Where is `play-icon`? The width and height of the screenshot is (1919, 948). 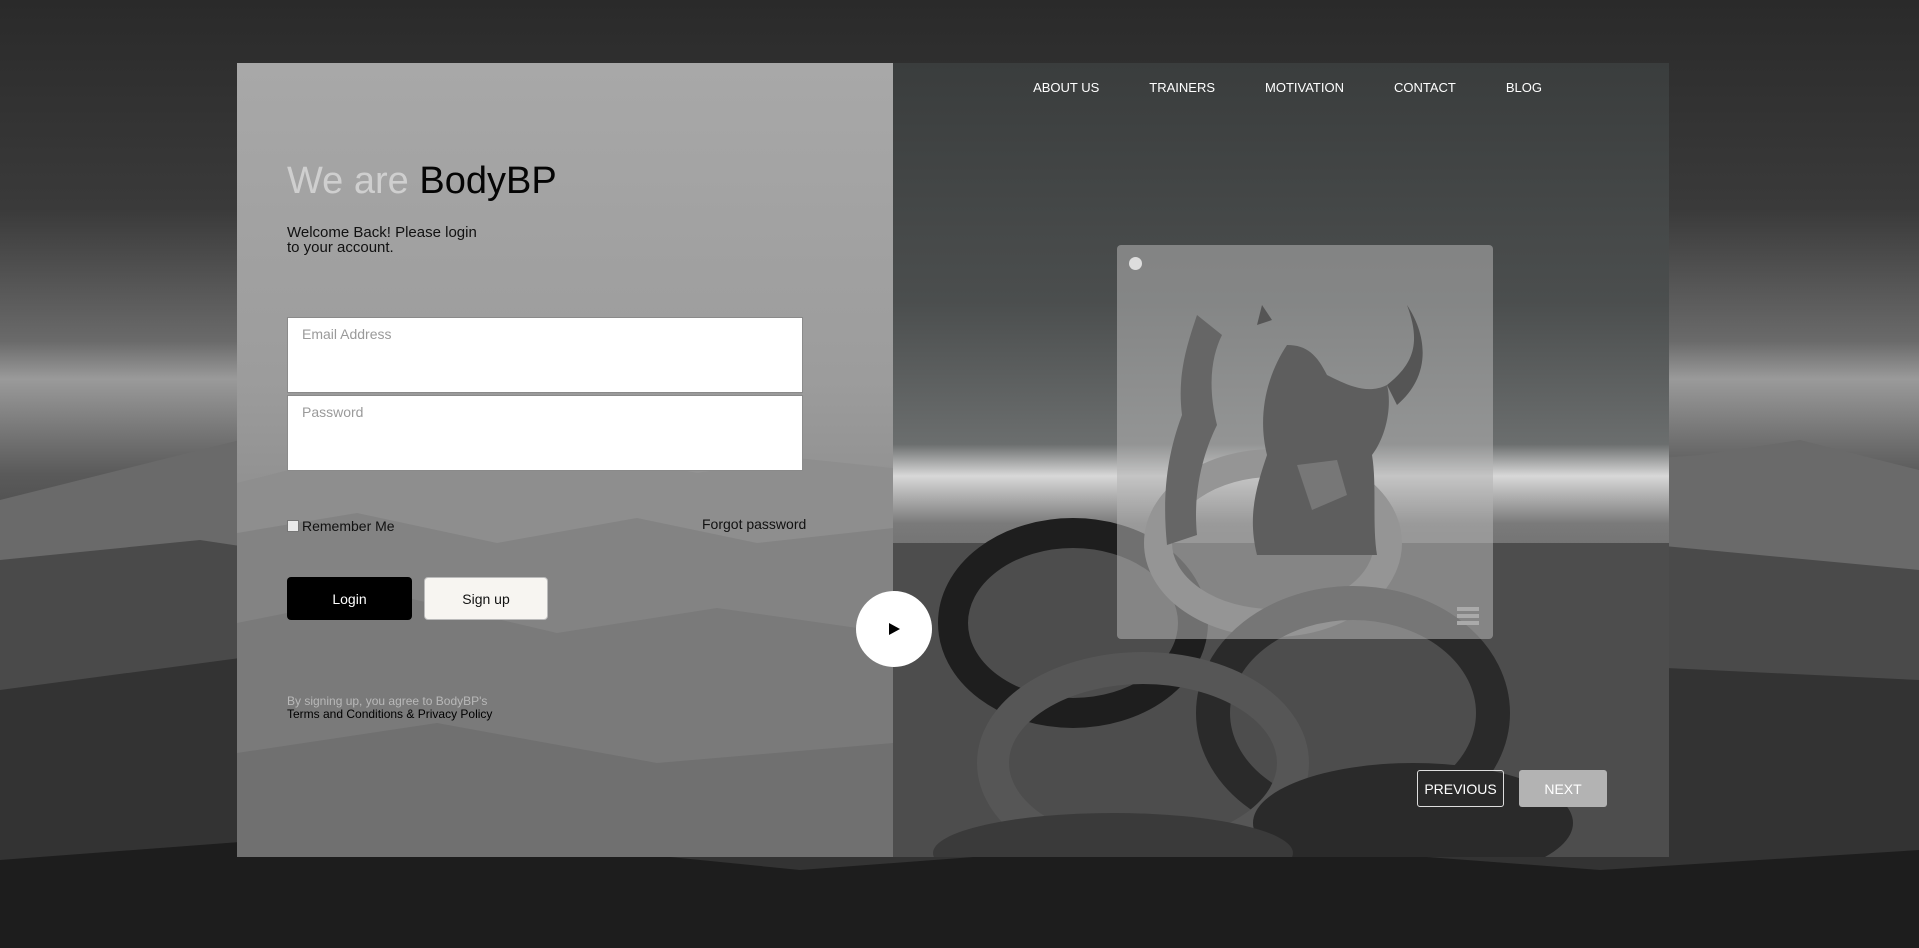
play-icon is located at coordinates (894, 629).